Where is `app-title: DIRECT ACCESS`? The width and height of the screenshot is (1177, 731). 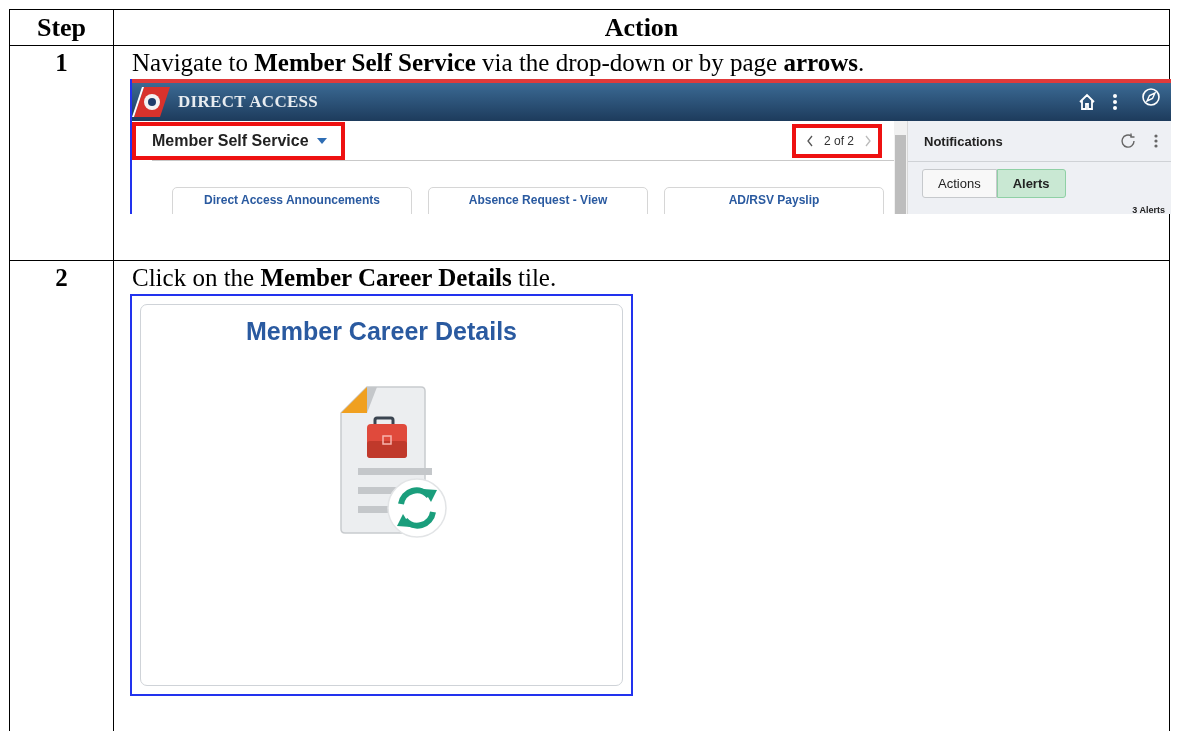
app-title: DIRECT ACCESS is located at coordinates (248, 102).